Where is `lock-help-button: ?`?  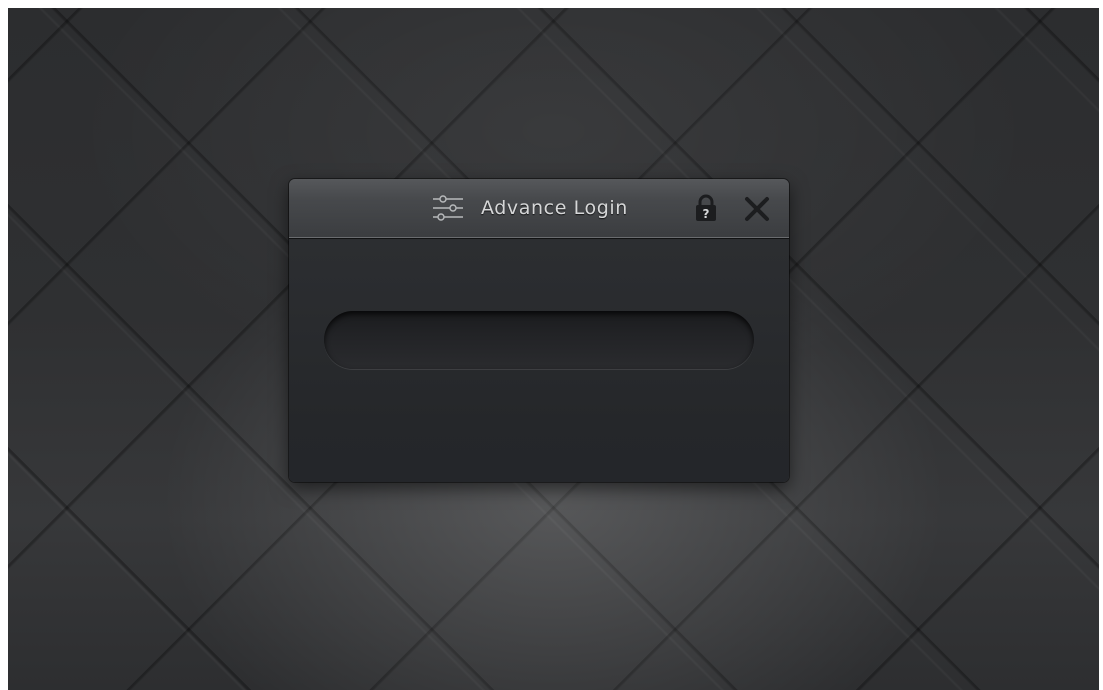
lock-help-button: ? is located at coordinates (706, 208).